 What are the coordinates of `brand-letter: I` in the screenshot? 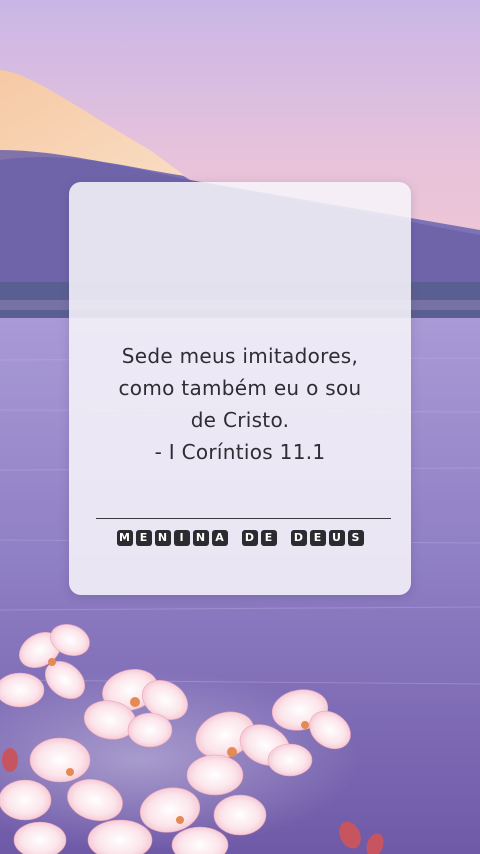 It's located at (181, 538).